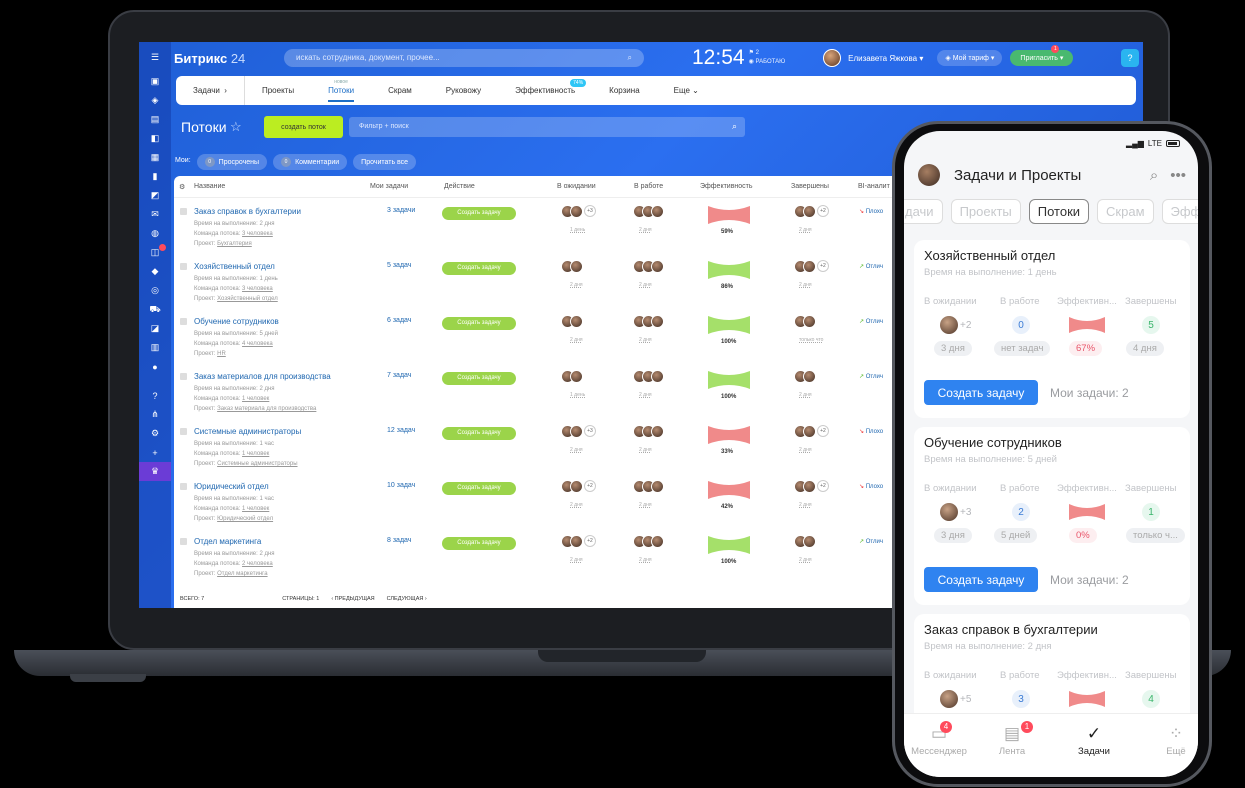 The width and height of the screenshot is (1245, 788). What do you see at coordinates (278, 90) in the screenshot?
I see `tab-projects: Проекты` at bounding box center [278, 90].